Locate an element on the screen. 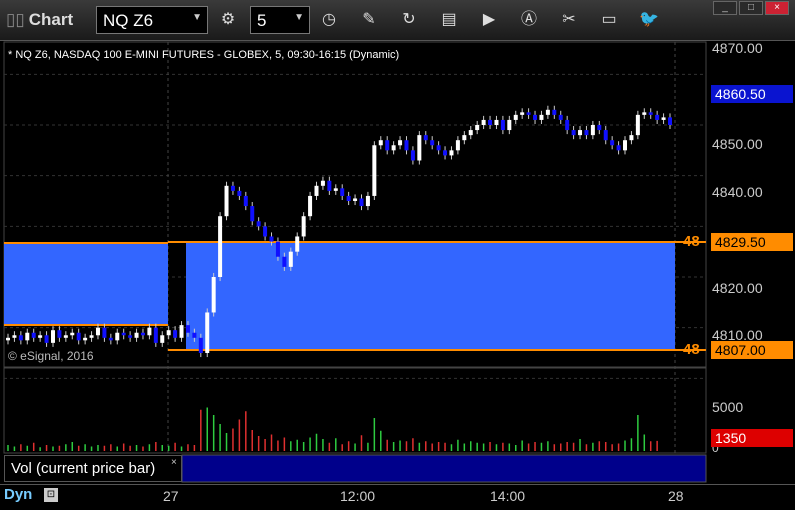 The image size is (795, 510). dynamic-mode: Dyn is located at coordinates (18, 494).